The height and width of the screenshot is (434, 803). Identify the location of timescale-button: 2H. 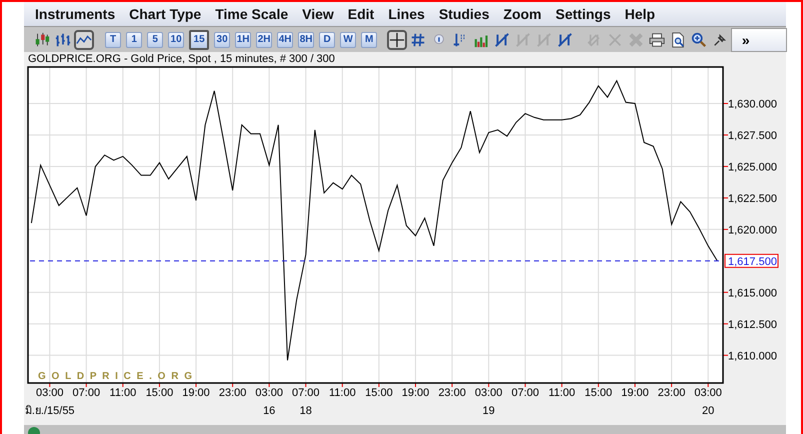
(264, 40).